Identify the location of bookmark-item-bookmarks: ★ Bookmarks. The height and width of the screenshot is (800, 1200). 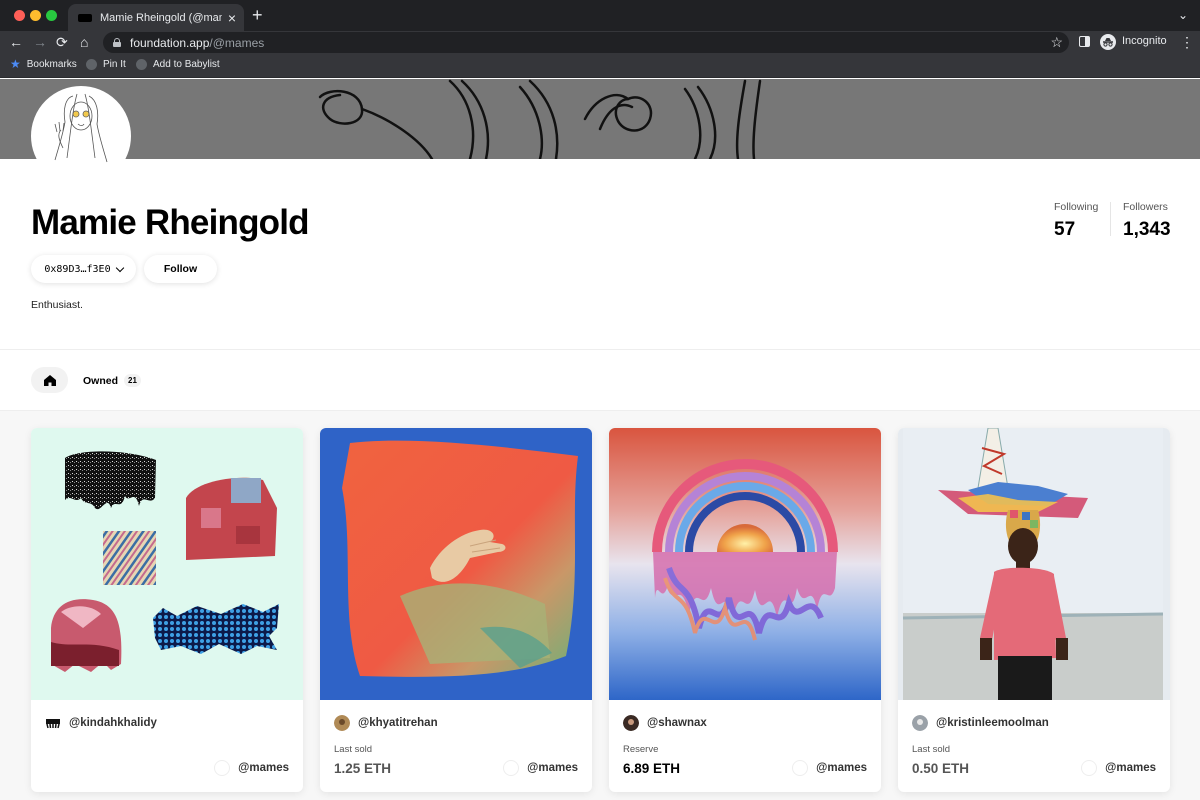
(43, 64).